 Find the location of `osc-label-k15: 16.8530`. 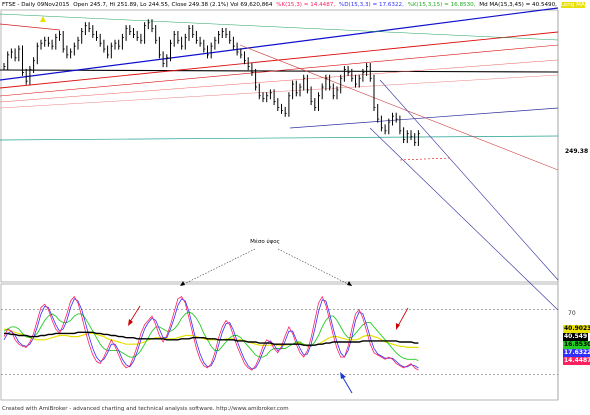

osc-label-k15: 16.8530 is located at coordinates (576, 345).